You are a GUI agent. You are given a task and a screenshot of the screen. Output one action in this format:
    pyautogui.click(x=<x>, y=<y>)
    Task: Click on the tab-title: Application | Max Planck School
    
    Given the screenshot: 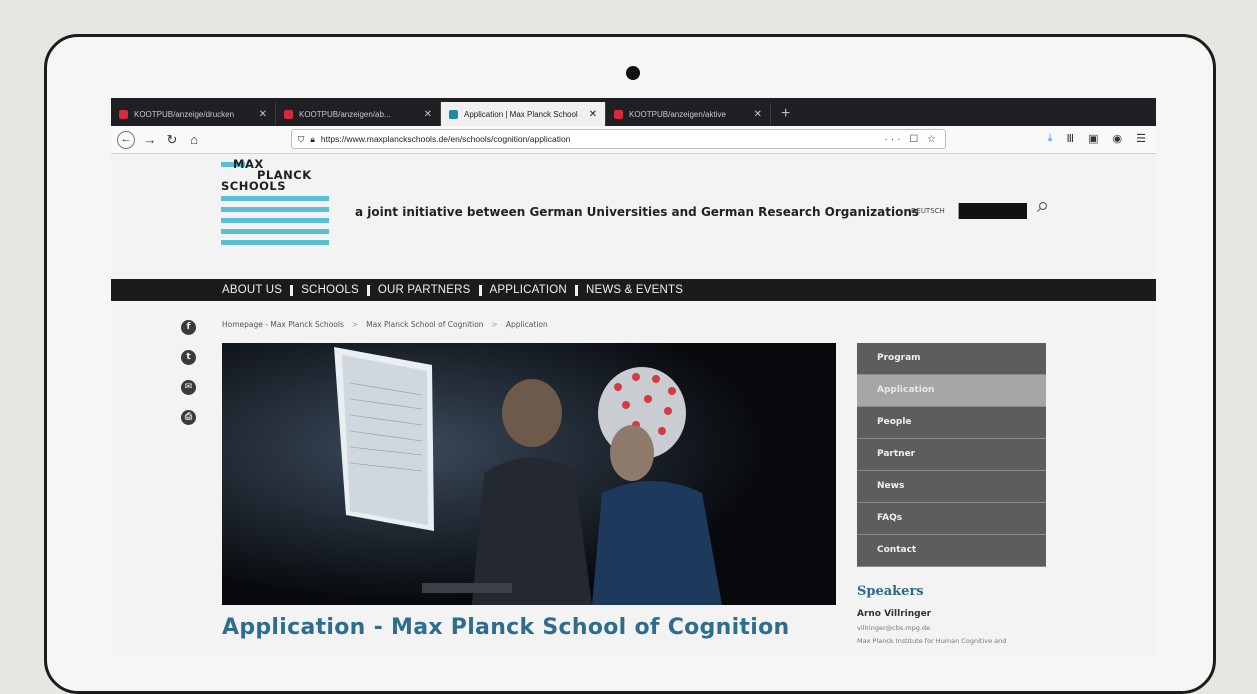 What is the action you would take?
    pyautogui.click(x=521, y=114)
    